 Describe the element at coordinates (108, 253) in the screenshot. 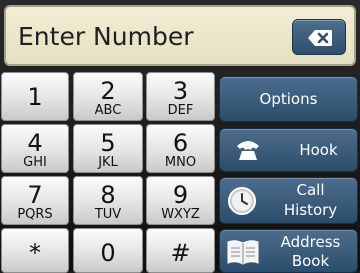

I see `key-digit: 0` at that location.